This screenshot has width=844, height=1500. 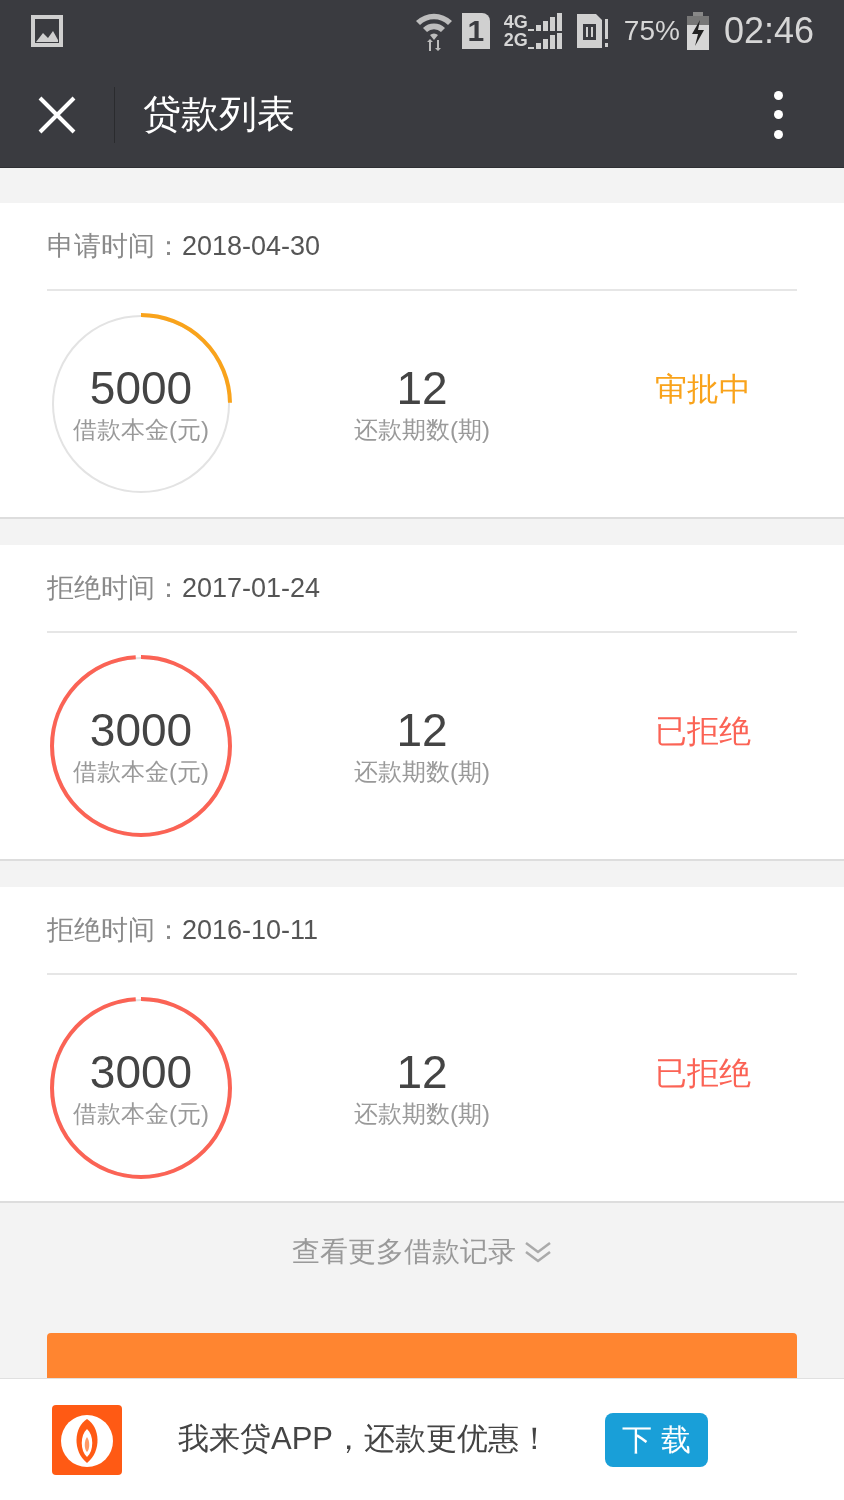 I want to click on battery-charging-icon, so click(x=697, y=31).